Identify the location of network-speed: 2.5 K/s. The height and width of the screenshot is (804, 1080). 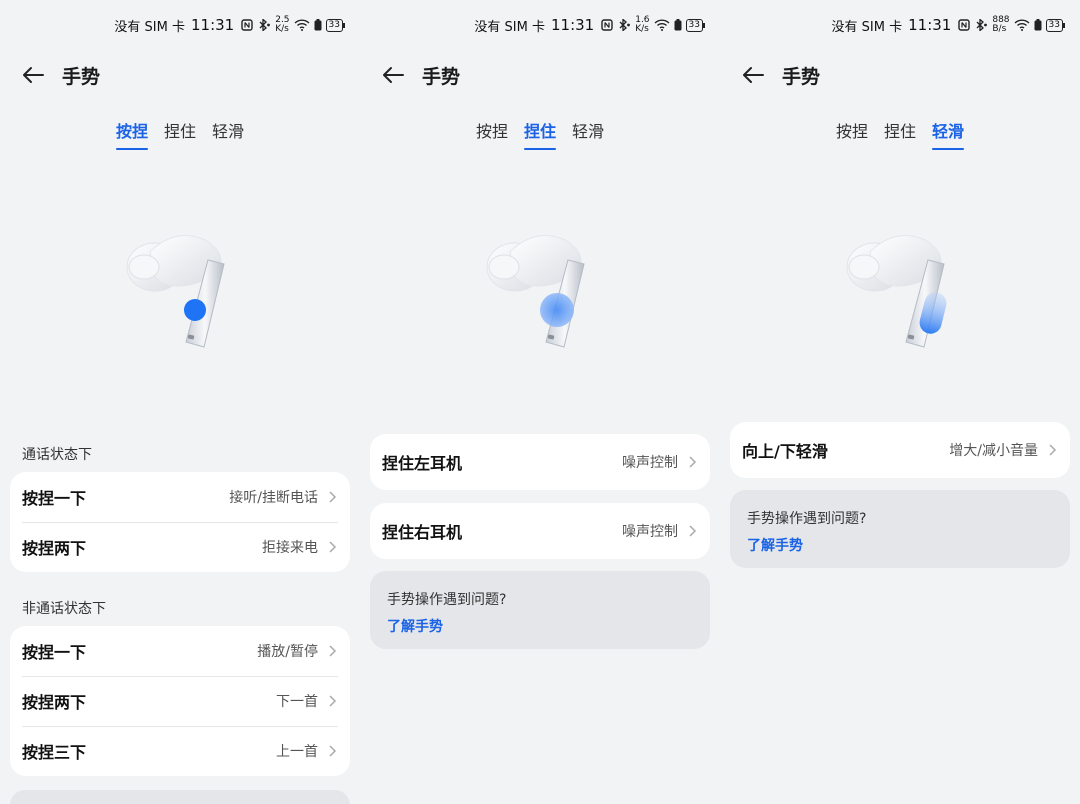
(282, 24).